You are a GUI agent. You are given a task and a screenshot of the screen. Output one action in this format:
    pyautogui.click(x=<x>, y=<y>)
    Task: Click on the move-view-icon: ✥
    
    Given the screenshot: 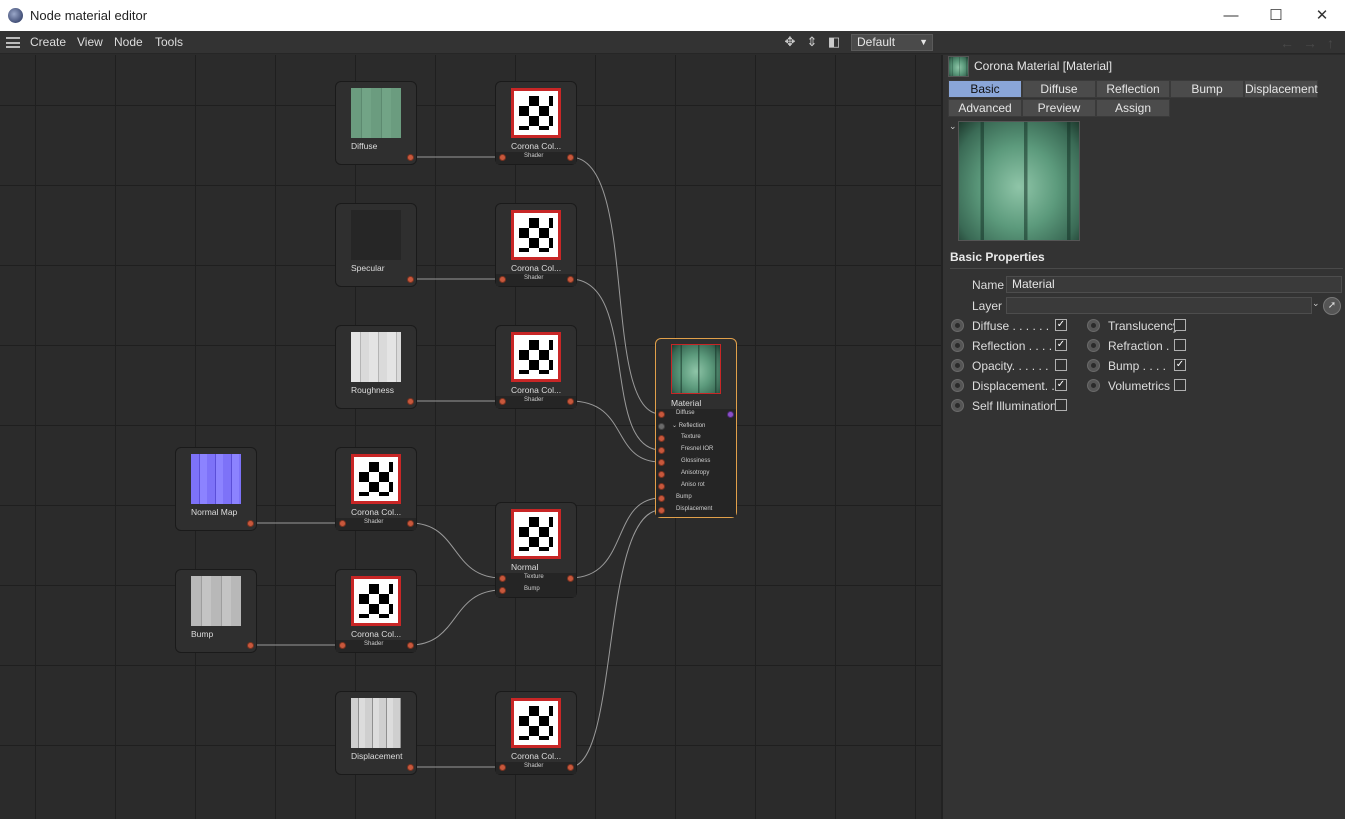 What is the action you would take?
    pyautogui.click(x=790, y=42)
    